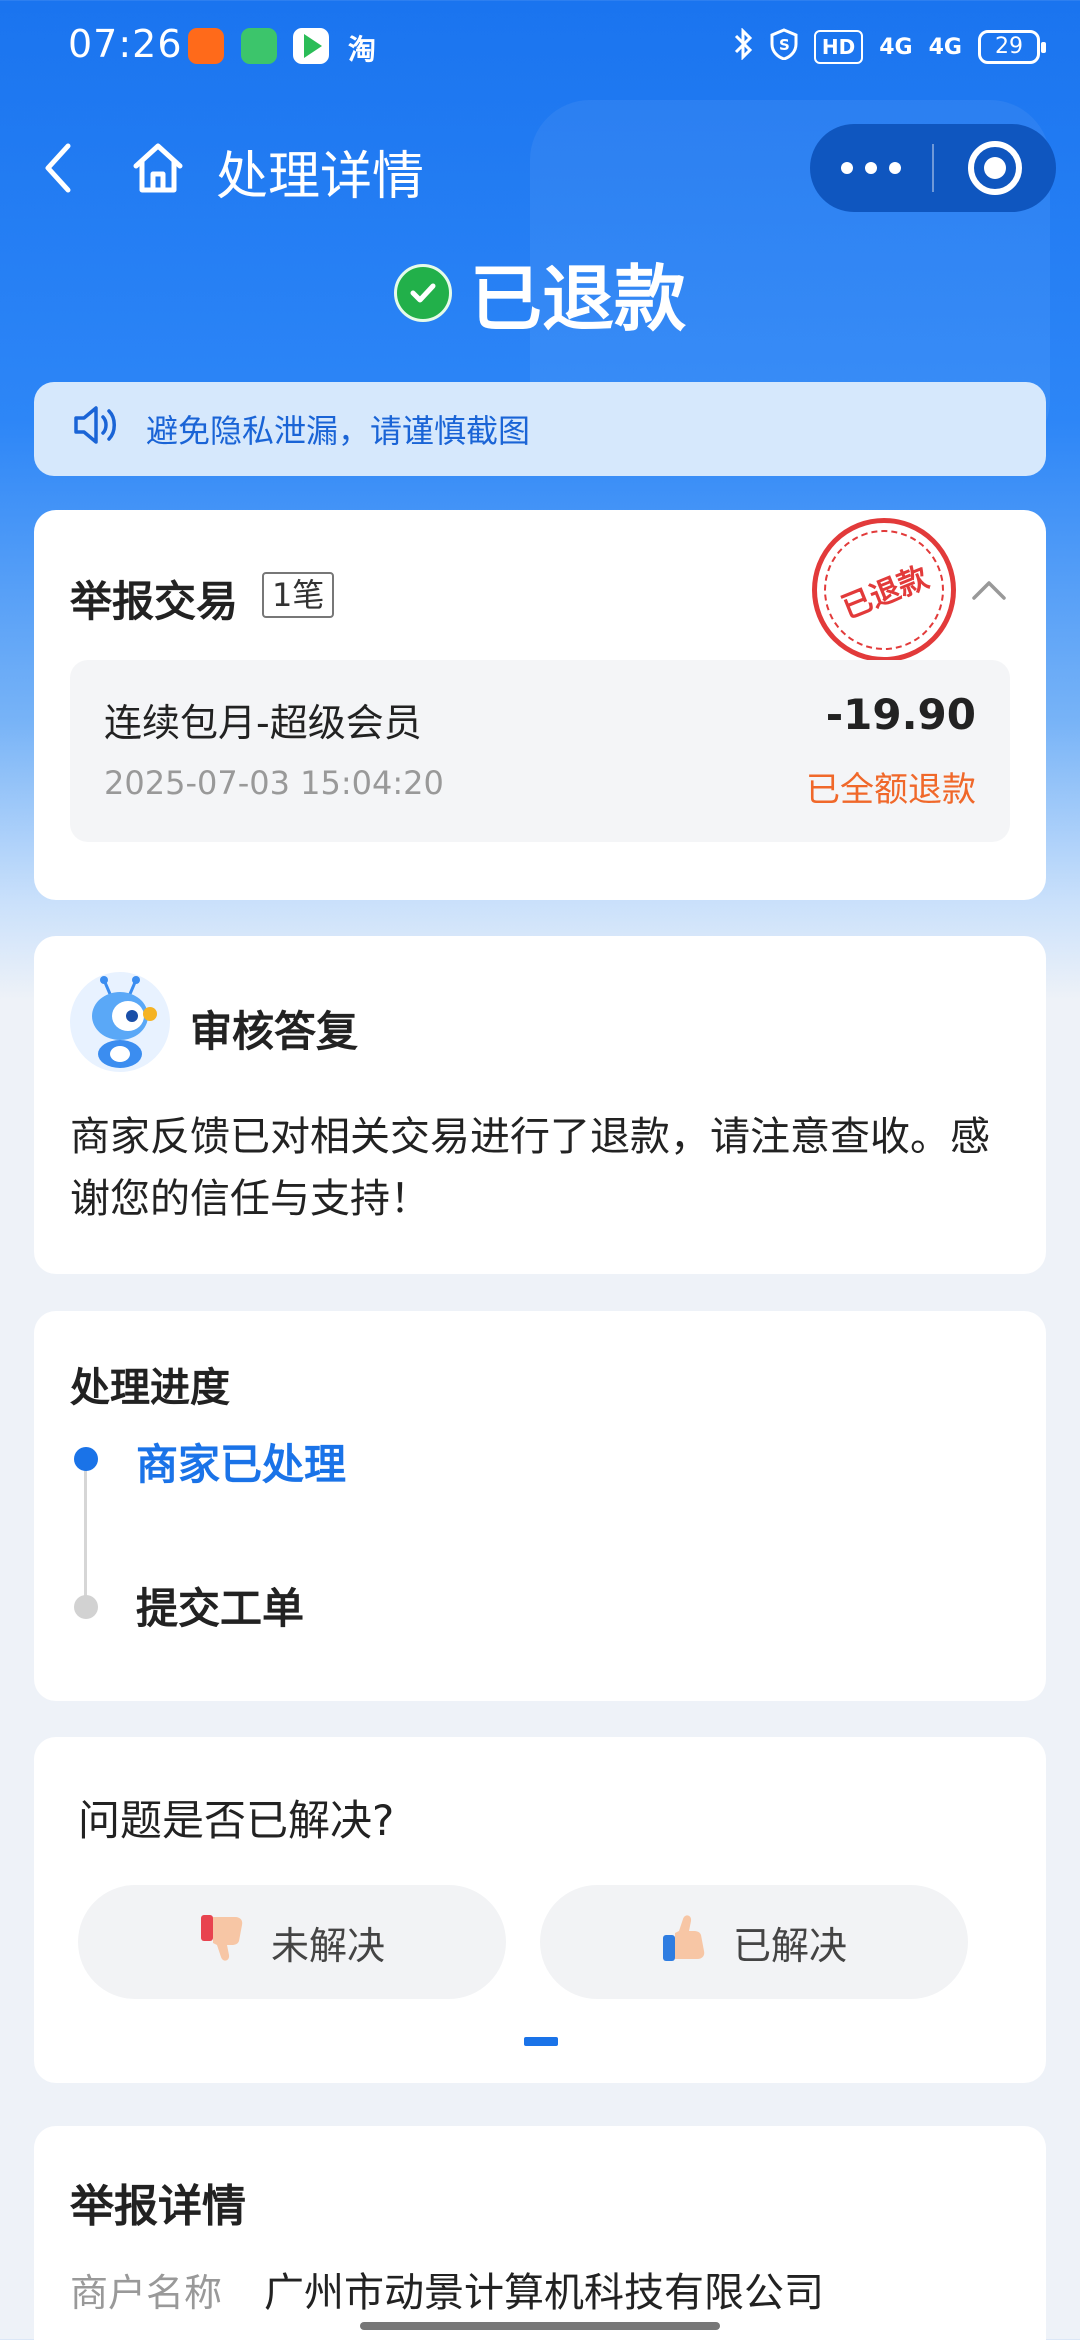  I want to click on transaction-count-badge: 1笔, so click(298, 595).